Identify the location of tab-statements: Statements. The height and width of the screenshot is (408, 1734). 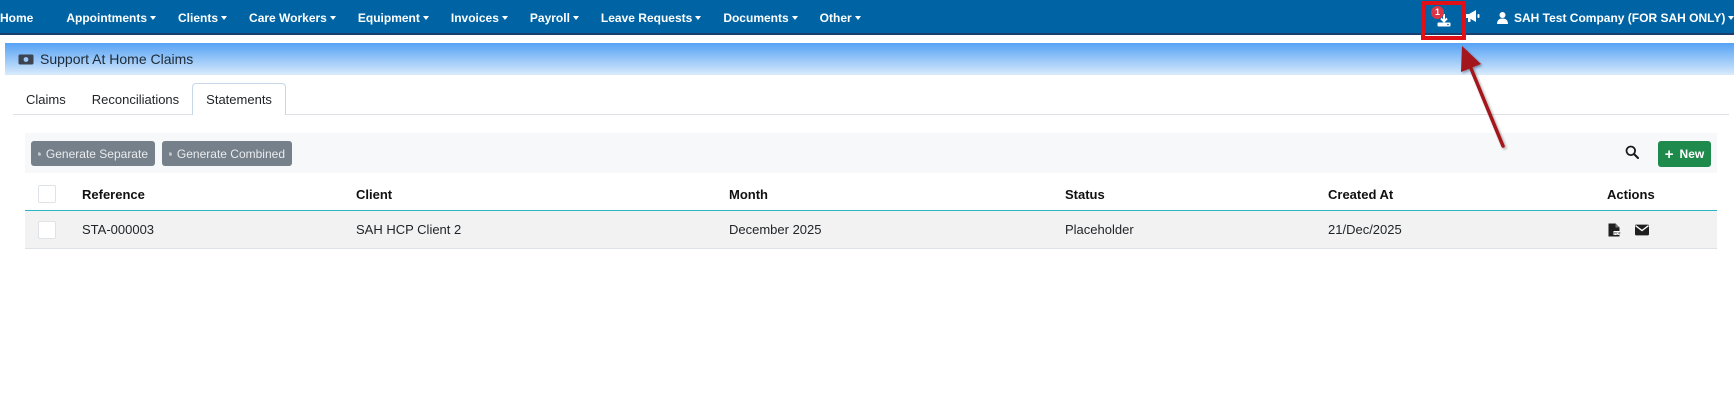
(239, 99).